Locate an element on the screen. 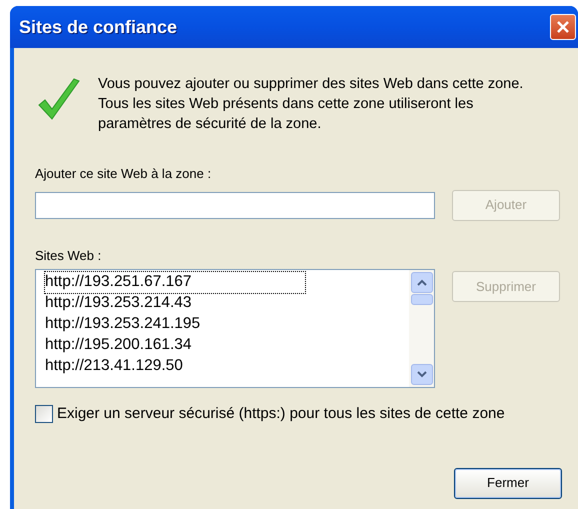 The image size is (578, 509). site-list-item: http://193.253.241.195 is located at coordinates (123, 324).